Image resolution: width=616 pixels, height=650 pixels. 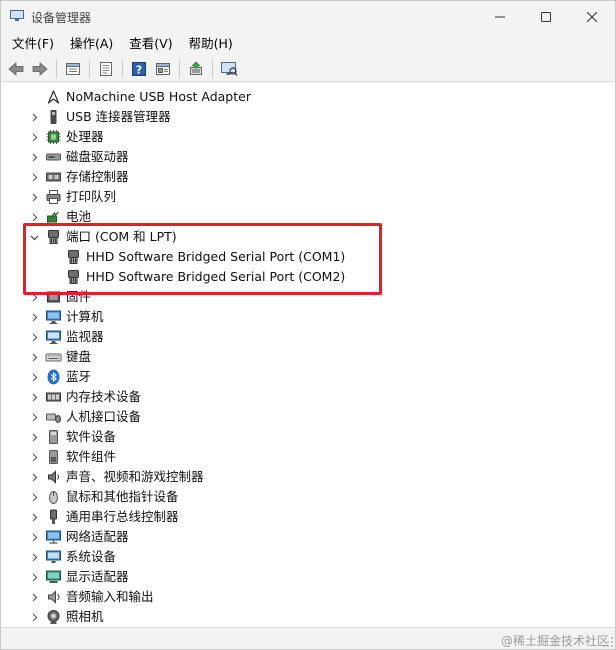 I want to click on tree-item-label: 鼠标和其他指针设备, so click(x=122, y=496).